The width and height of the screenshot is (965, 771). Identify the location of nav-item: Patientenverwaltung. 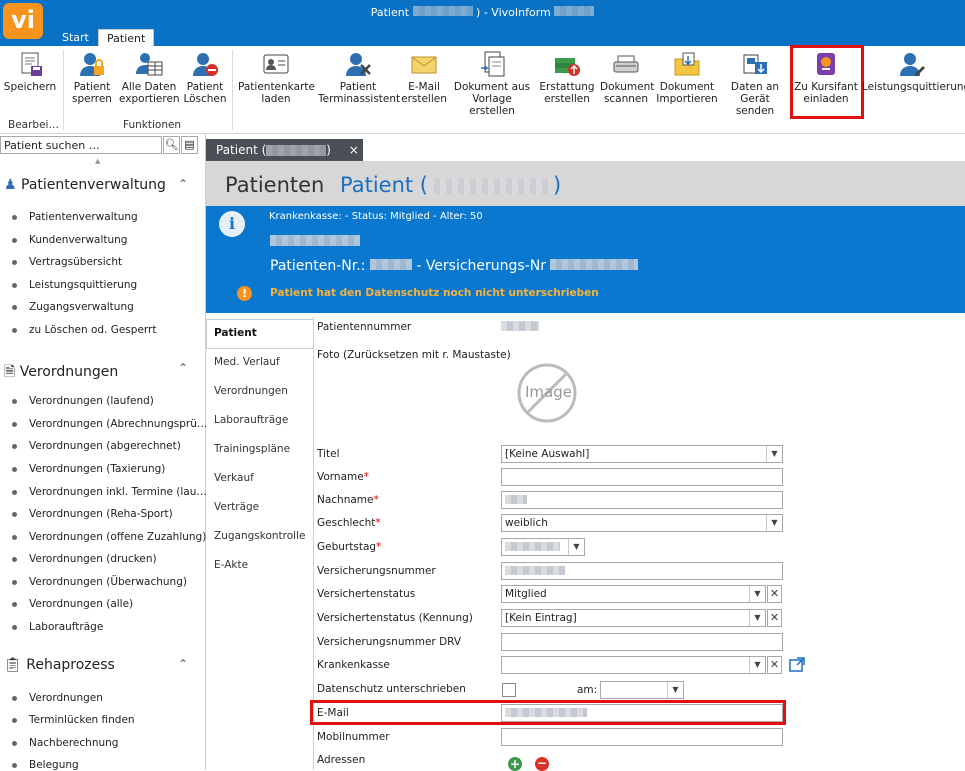
(75, 217).